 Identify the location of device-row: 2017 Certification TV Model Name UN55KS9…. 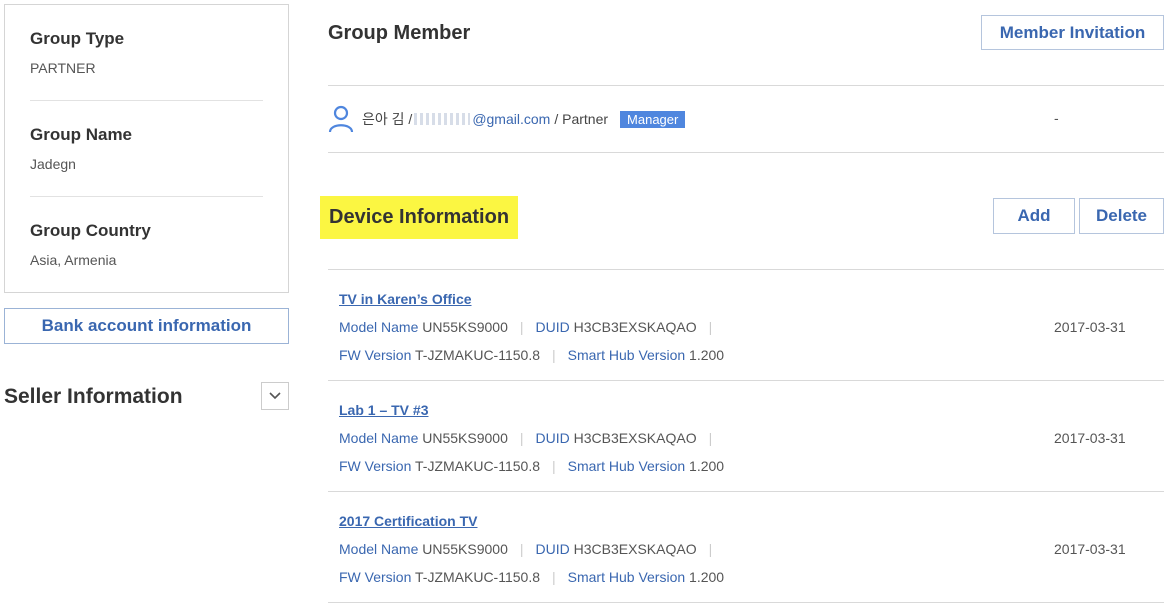
(746, 547).